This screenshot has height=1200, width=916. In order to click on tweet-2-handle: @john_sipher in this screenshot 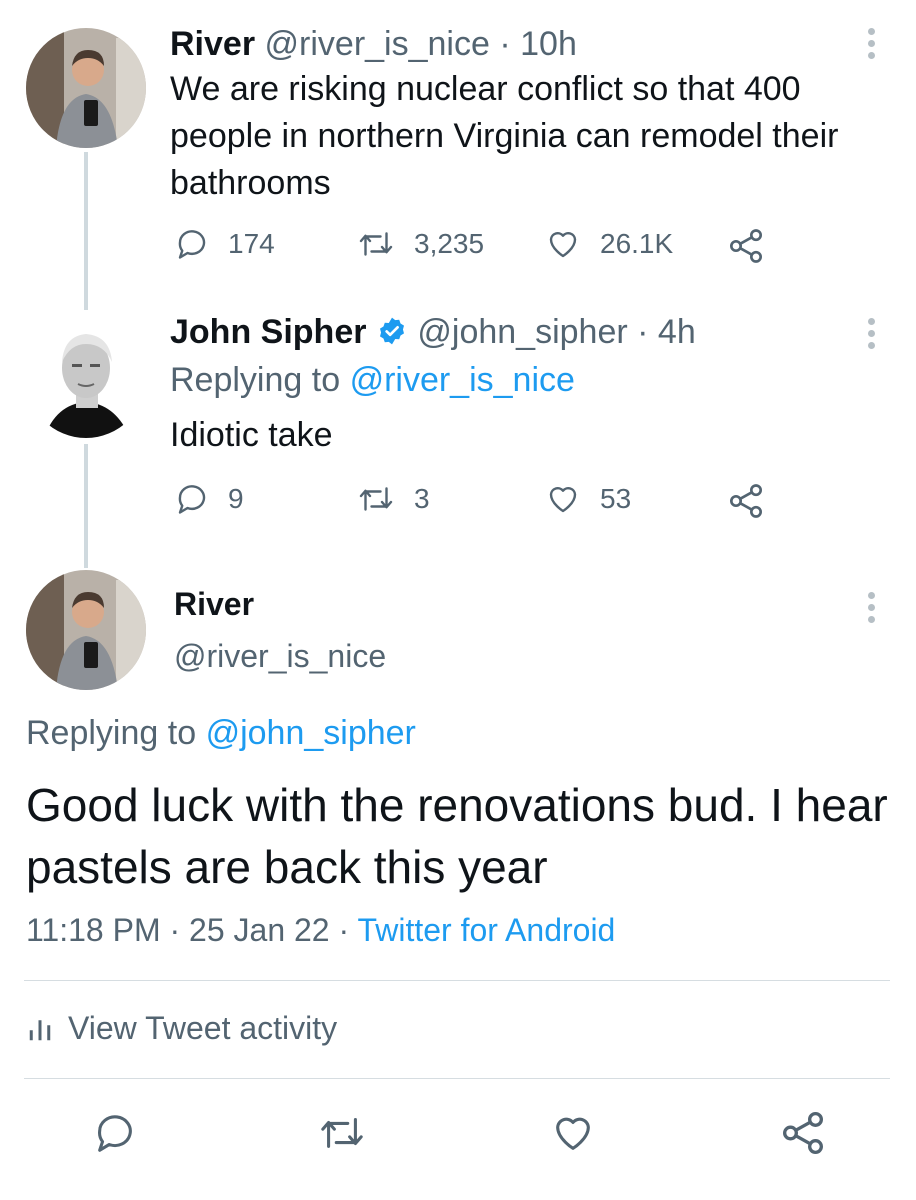, I will do `click(522, 332)`.